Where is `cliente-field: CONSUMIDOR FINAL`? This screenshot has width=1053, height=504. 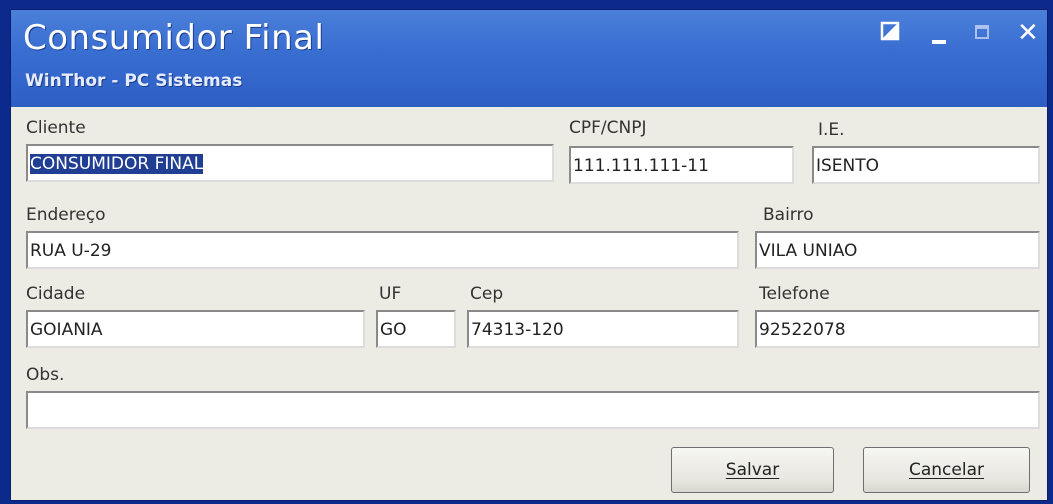 cliente-field: CONSUMIDOR FINAL is located at coordinates (290, 163).